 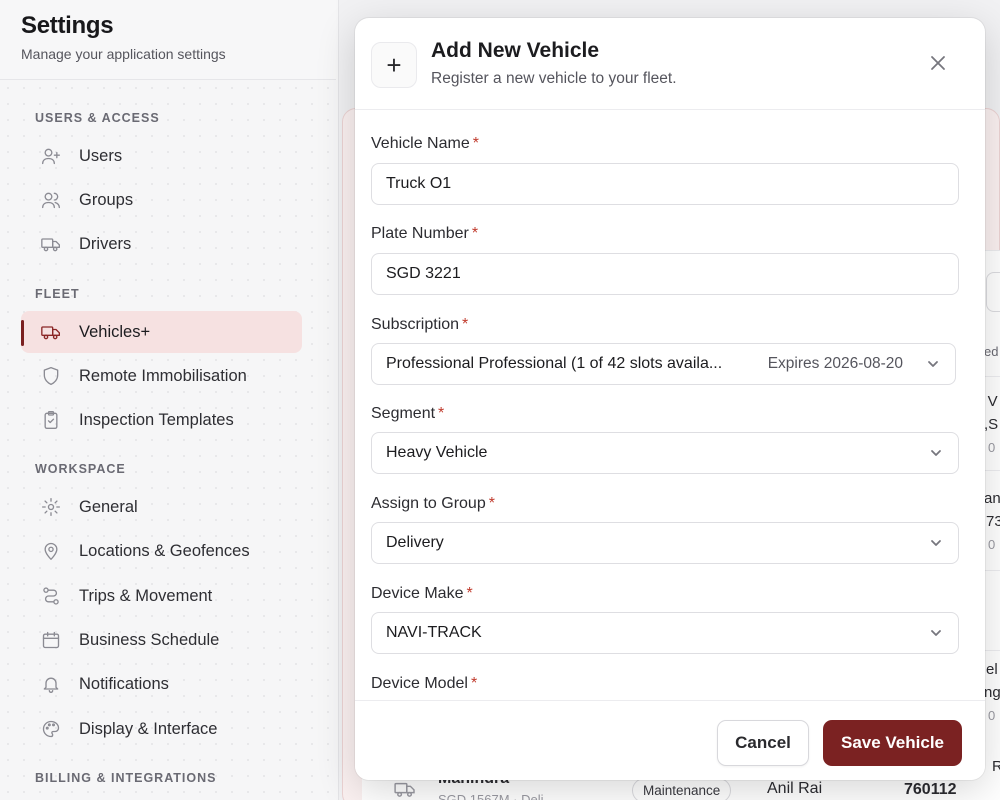 What do you see at coordinates (992, 669) in the screenshot?
I see `bg-text: el` at bounding box center [992, 669].